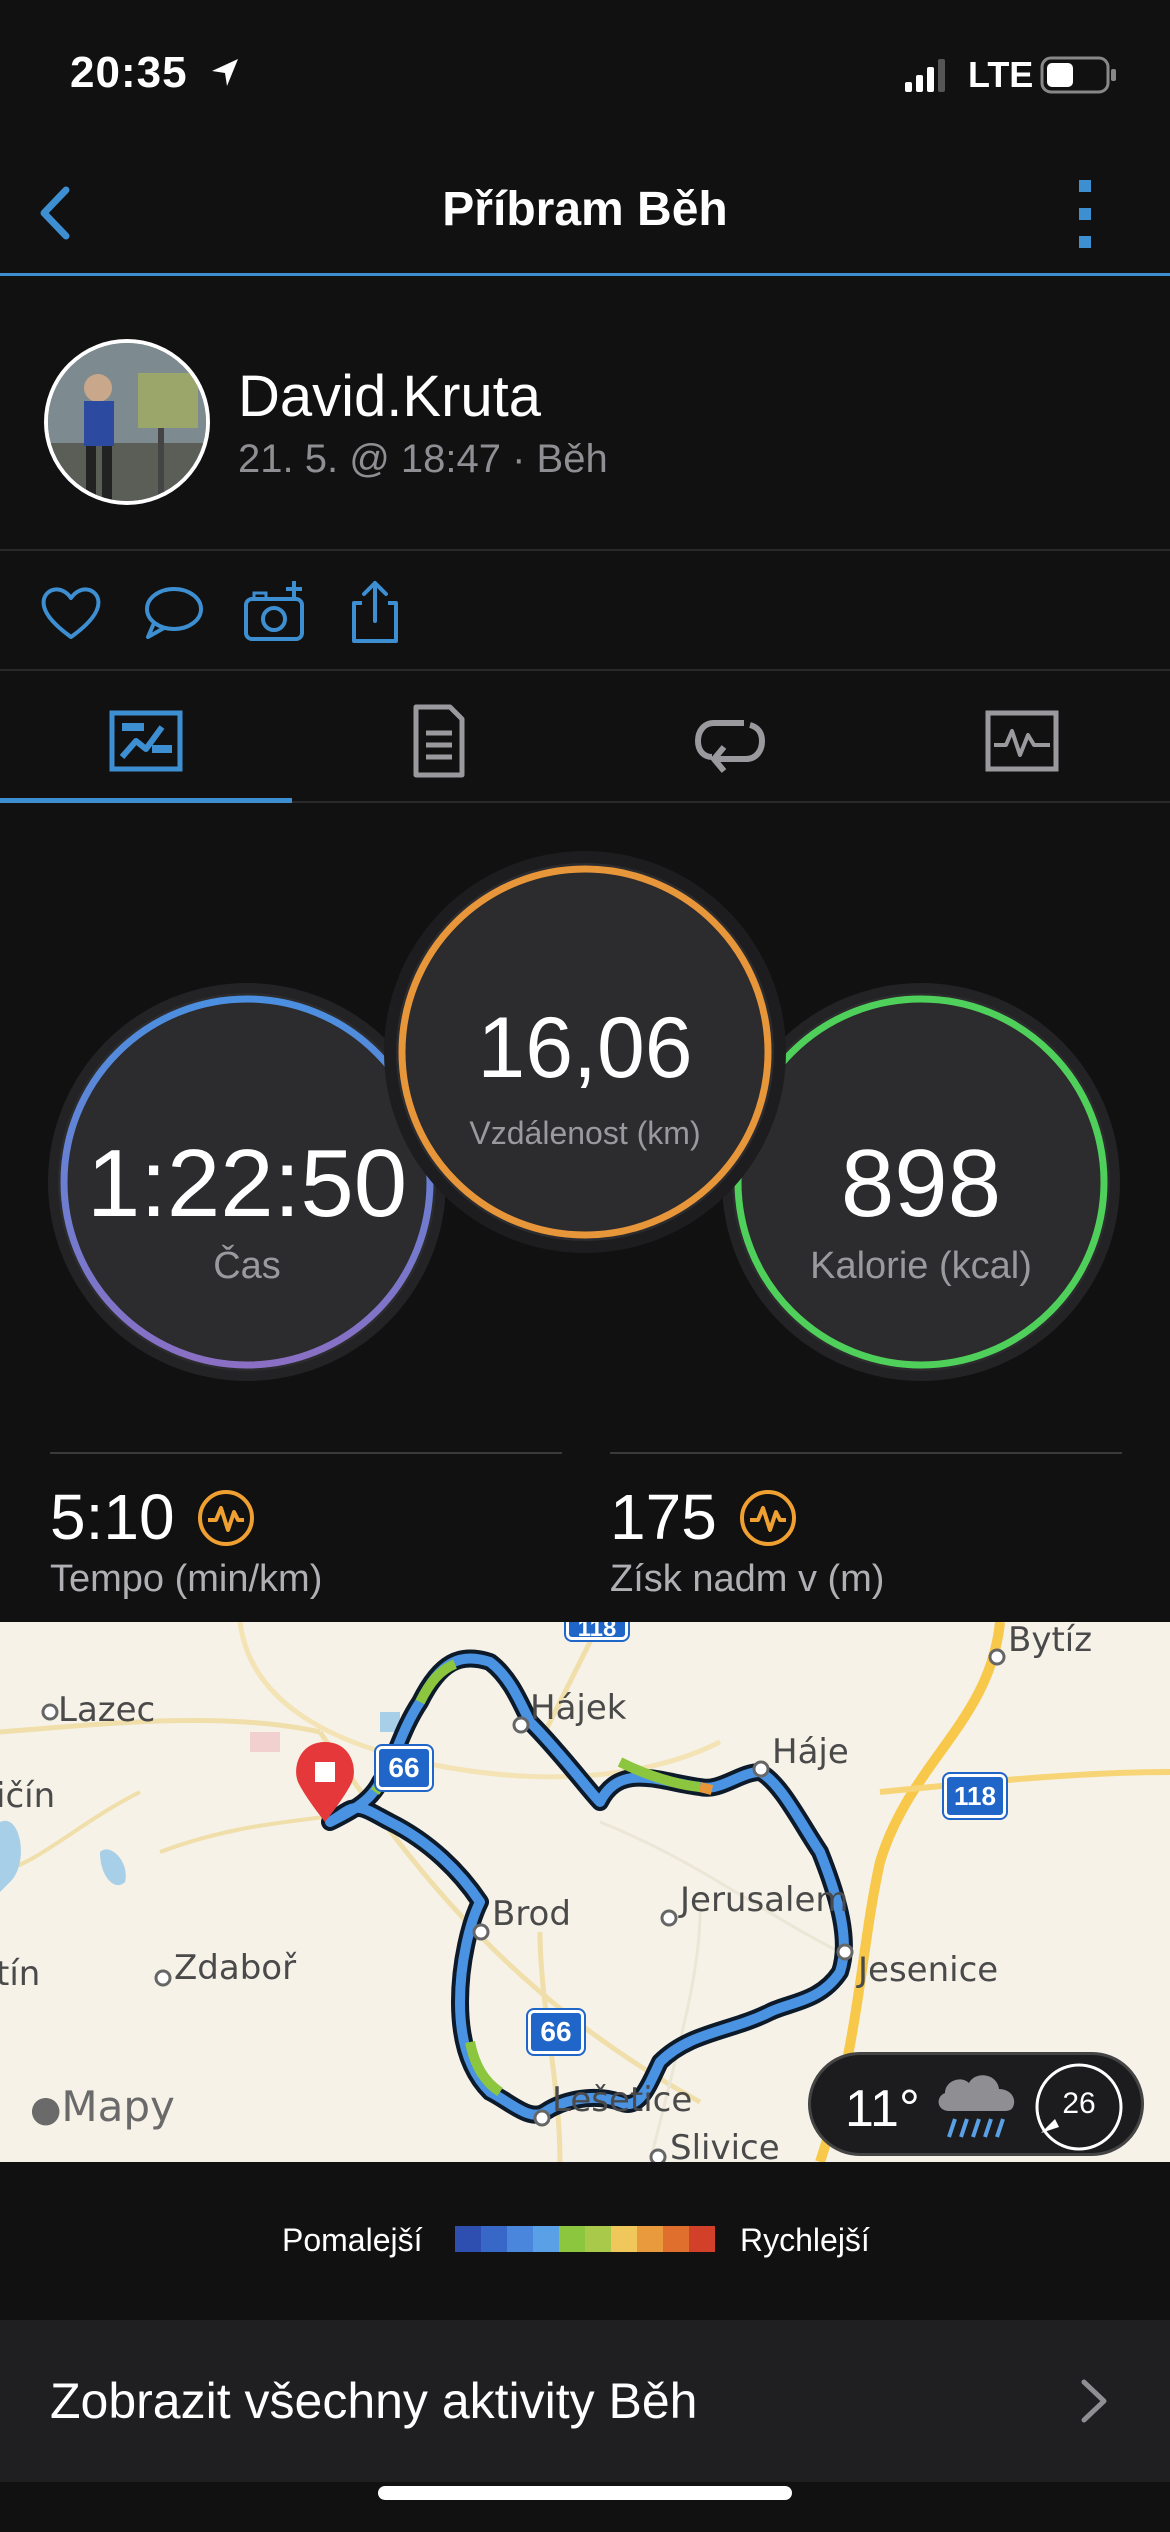 The height and width of the screenshot is (2532, 1170). What do you see at coordinates (1050, 1641) in the screenshot?
I see `place-label: Bytíz` at bounding box center [1050, 1641].